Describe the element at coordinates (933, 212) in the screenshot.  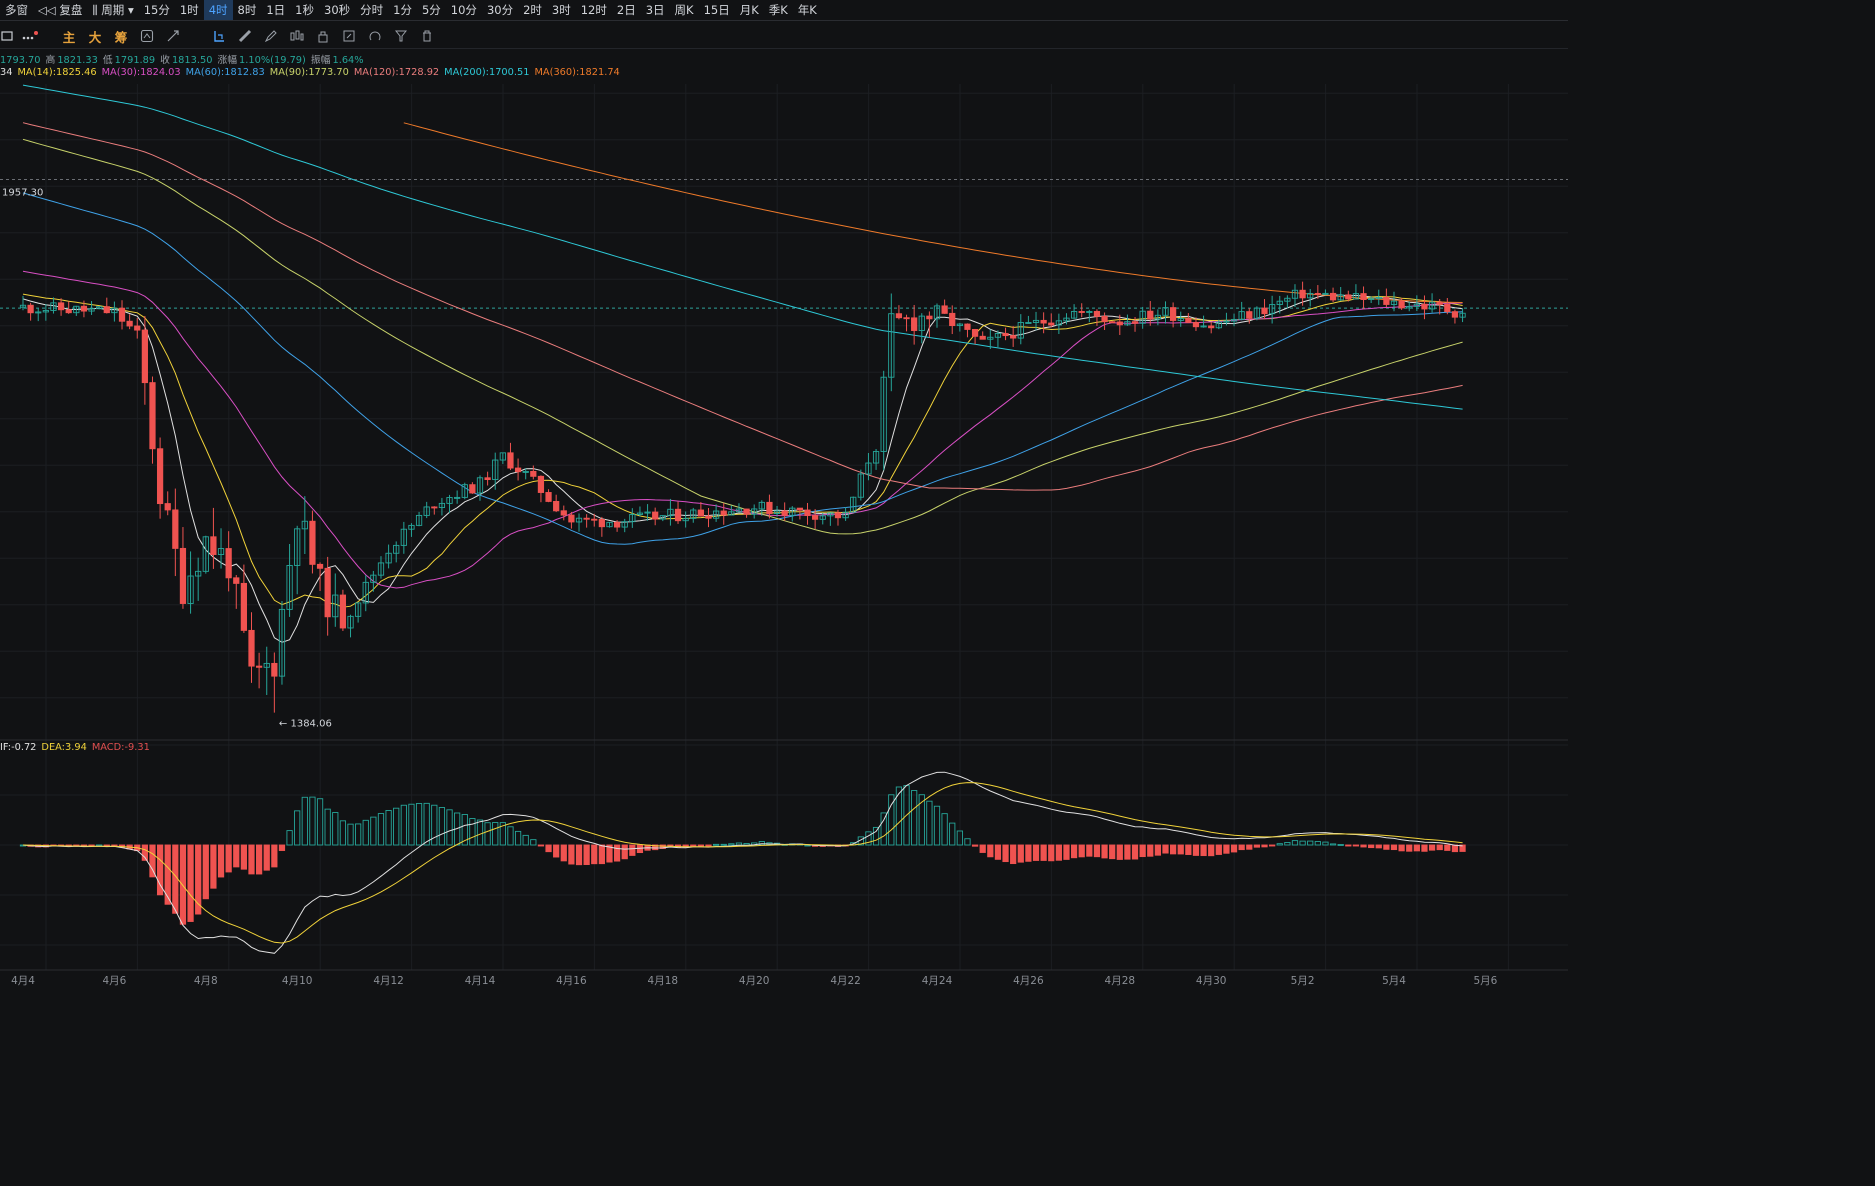
I see `ma-line` at that location.